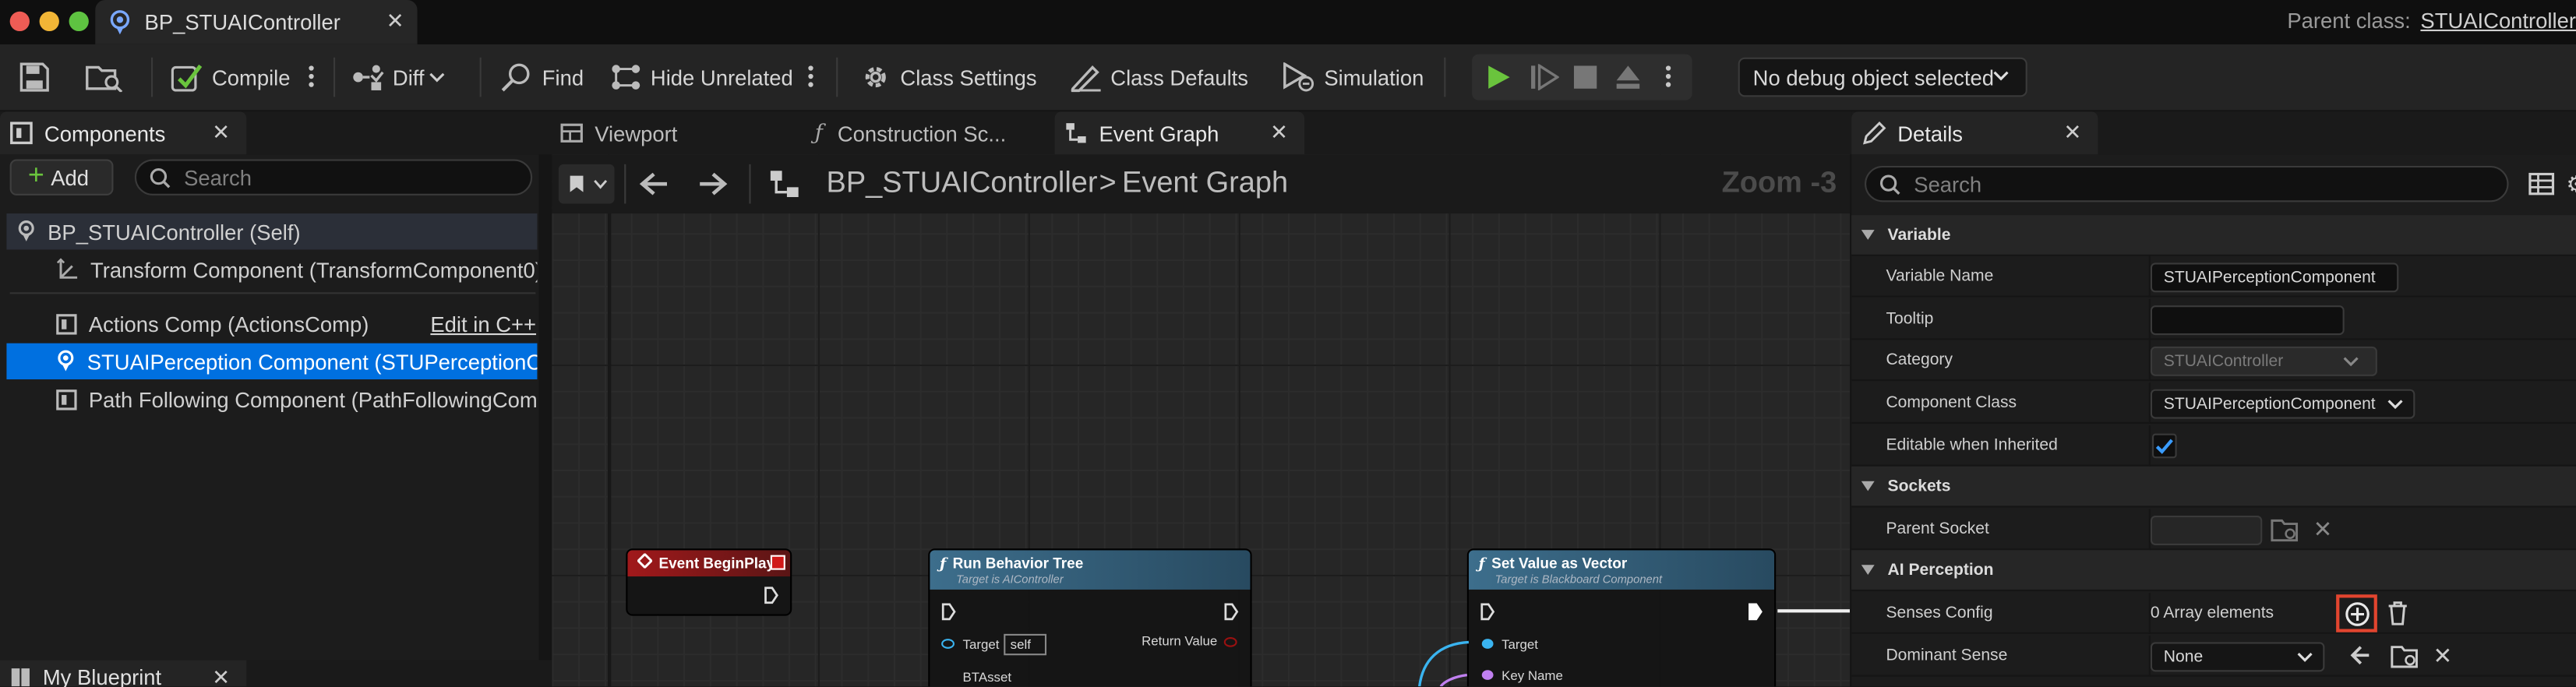 The image size is (2576, 687). Describe the element at coordinates (701, 77) in the screenshot. I see `hide-unrelated-button: Hide Unrelated` at that location.